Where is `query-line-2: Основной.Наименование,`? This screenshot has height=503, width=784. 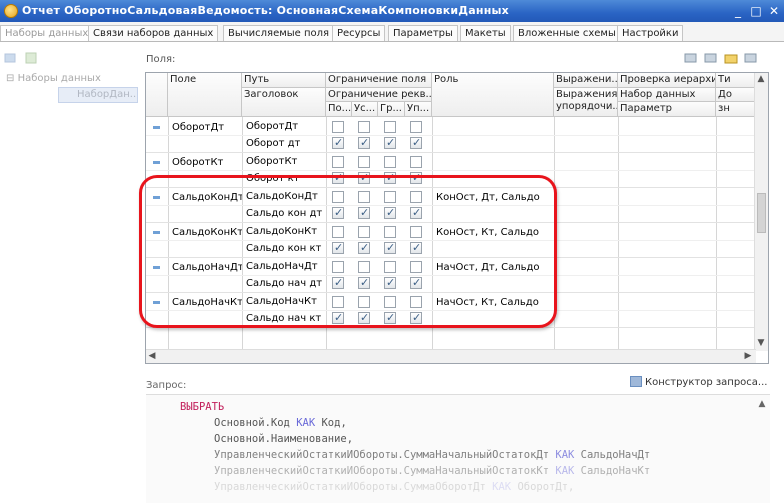
query-line-2: Основной.Наименование, is located at coordinates (283, 439).